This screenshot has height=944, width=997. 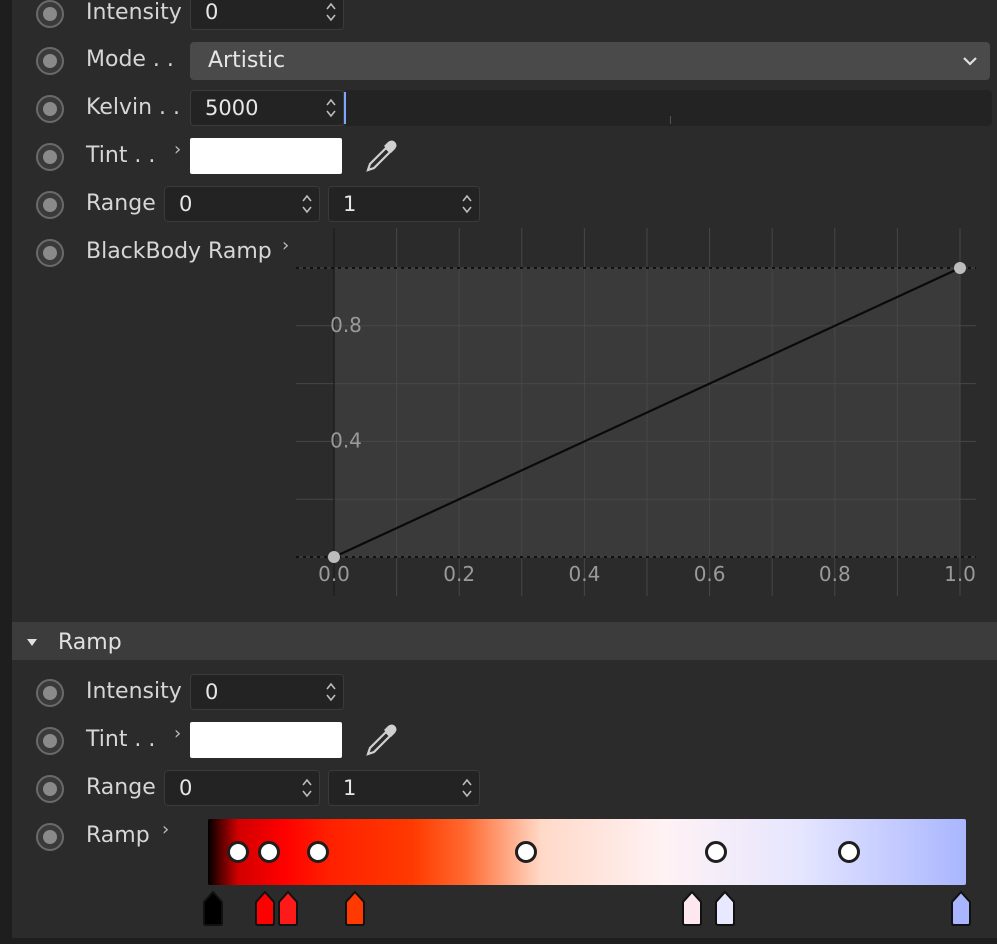 I want to click on ramp-range-label: Range, so click(x=121, y=787).